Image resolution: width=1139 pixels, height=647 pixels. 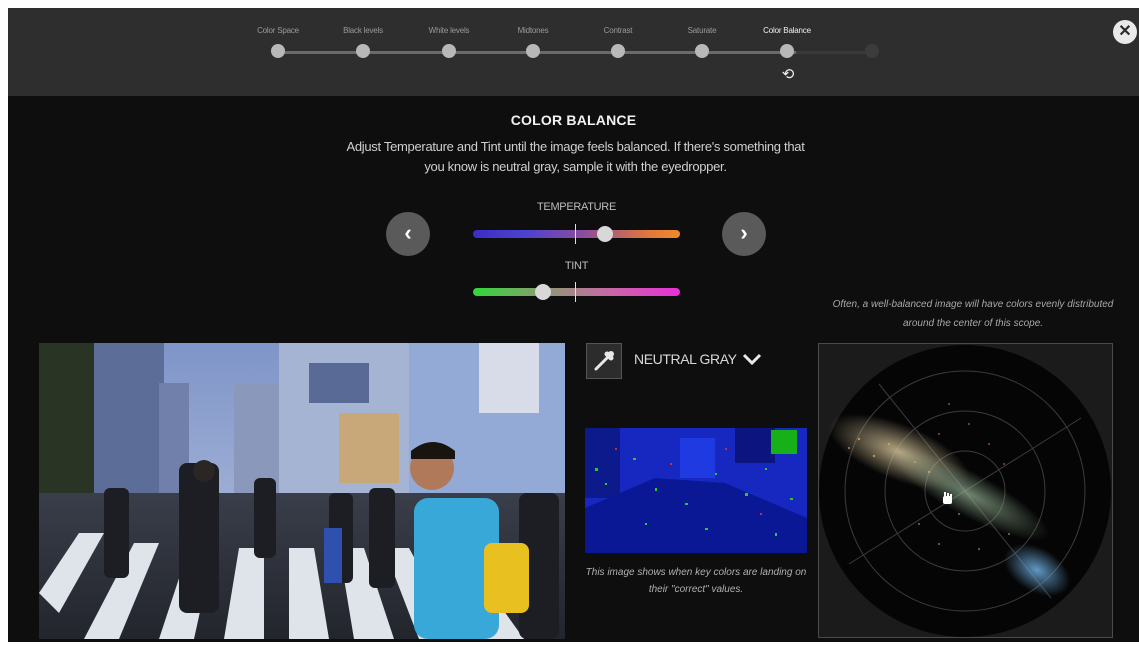 What do you see at coordinates (449, 30) in the screenshot?
I see `step-label: White levels` at bounding box center [449, 30].